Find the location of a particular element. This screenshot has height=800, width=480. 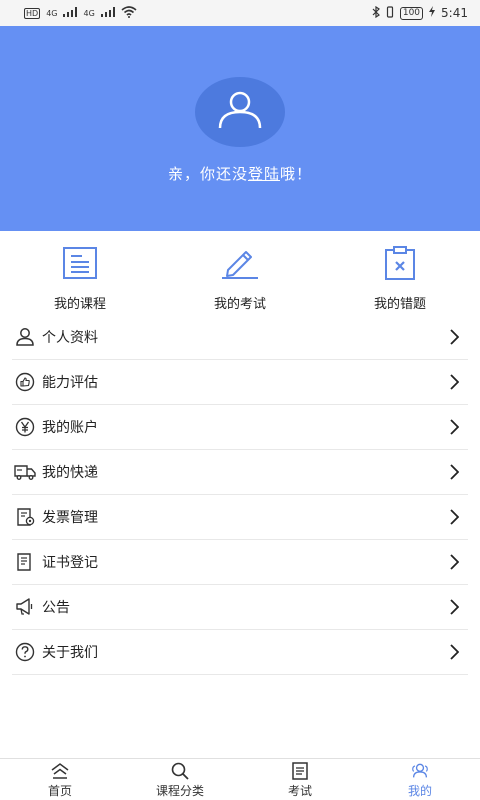

invoice-icon is located at coordinates (25, 517).